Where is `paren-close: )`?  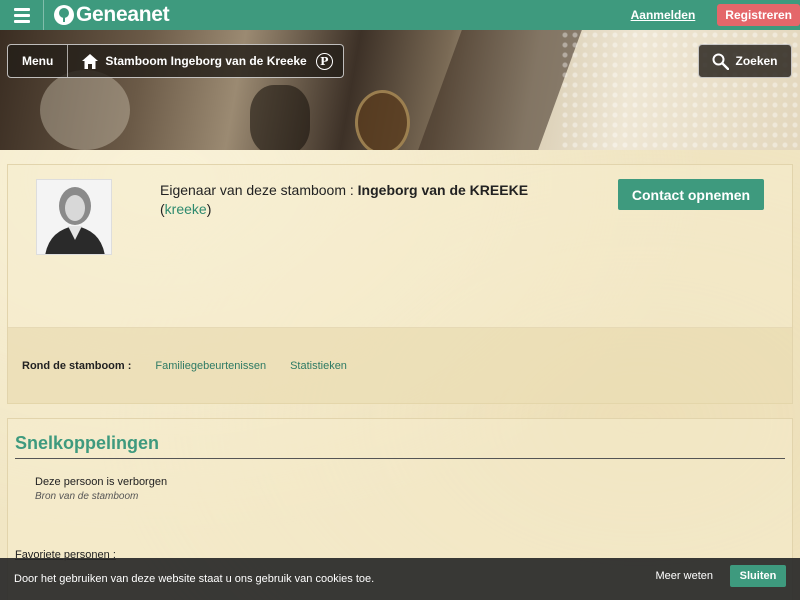 paren-close: ) is located at coordinates (209, 209).